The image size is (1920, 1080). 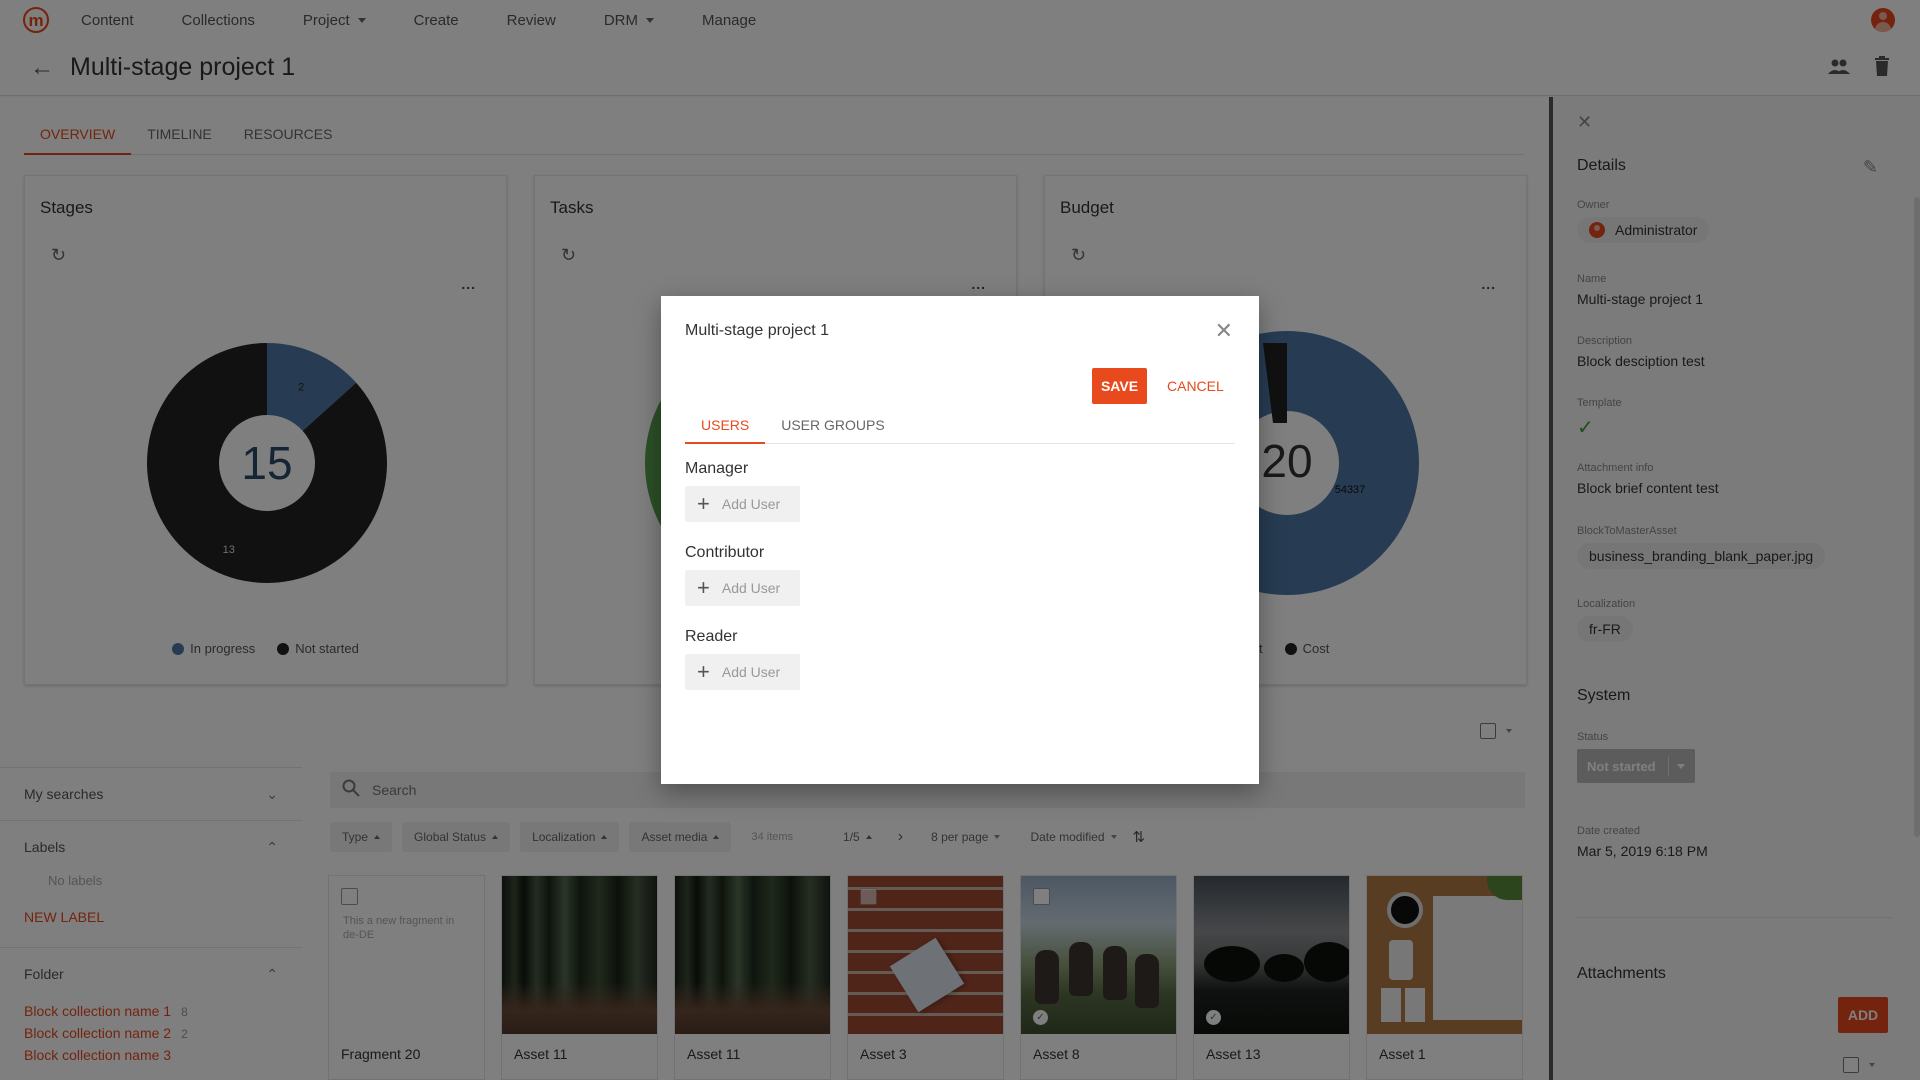 I want to click on add-manager-button: + Add User, so click(x=742, y=504).